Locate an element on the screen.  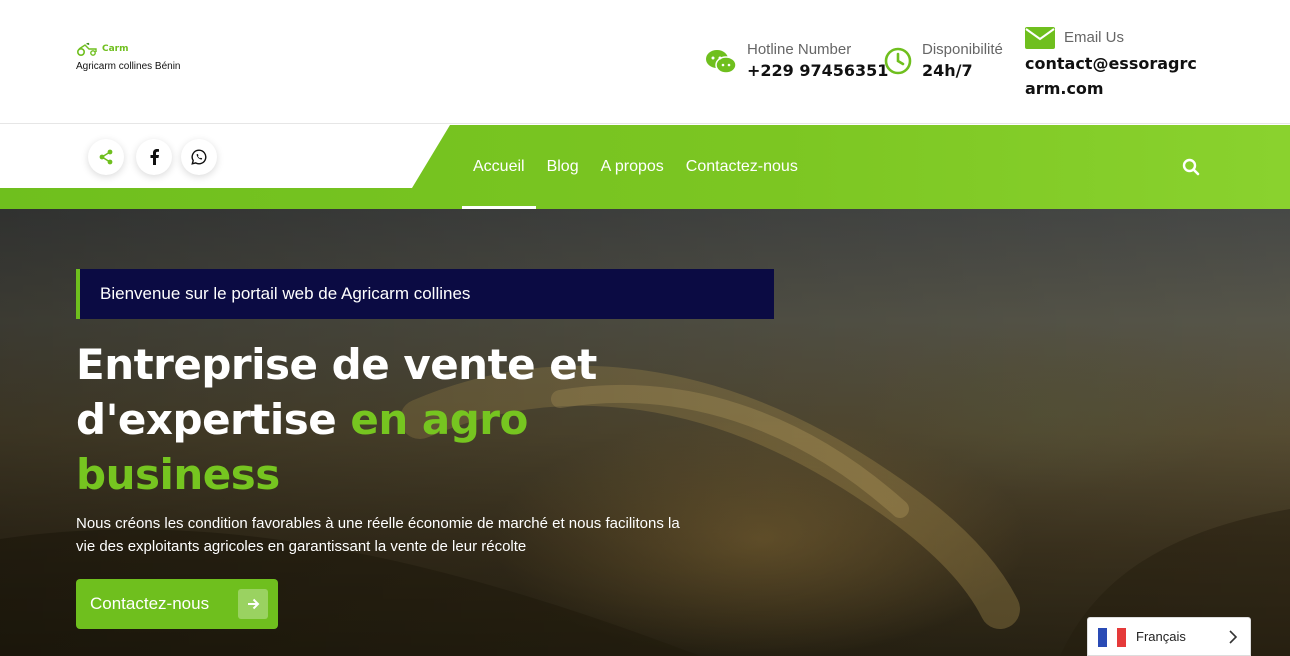
email-label: Email Us is located at coordinates (1094, 37).